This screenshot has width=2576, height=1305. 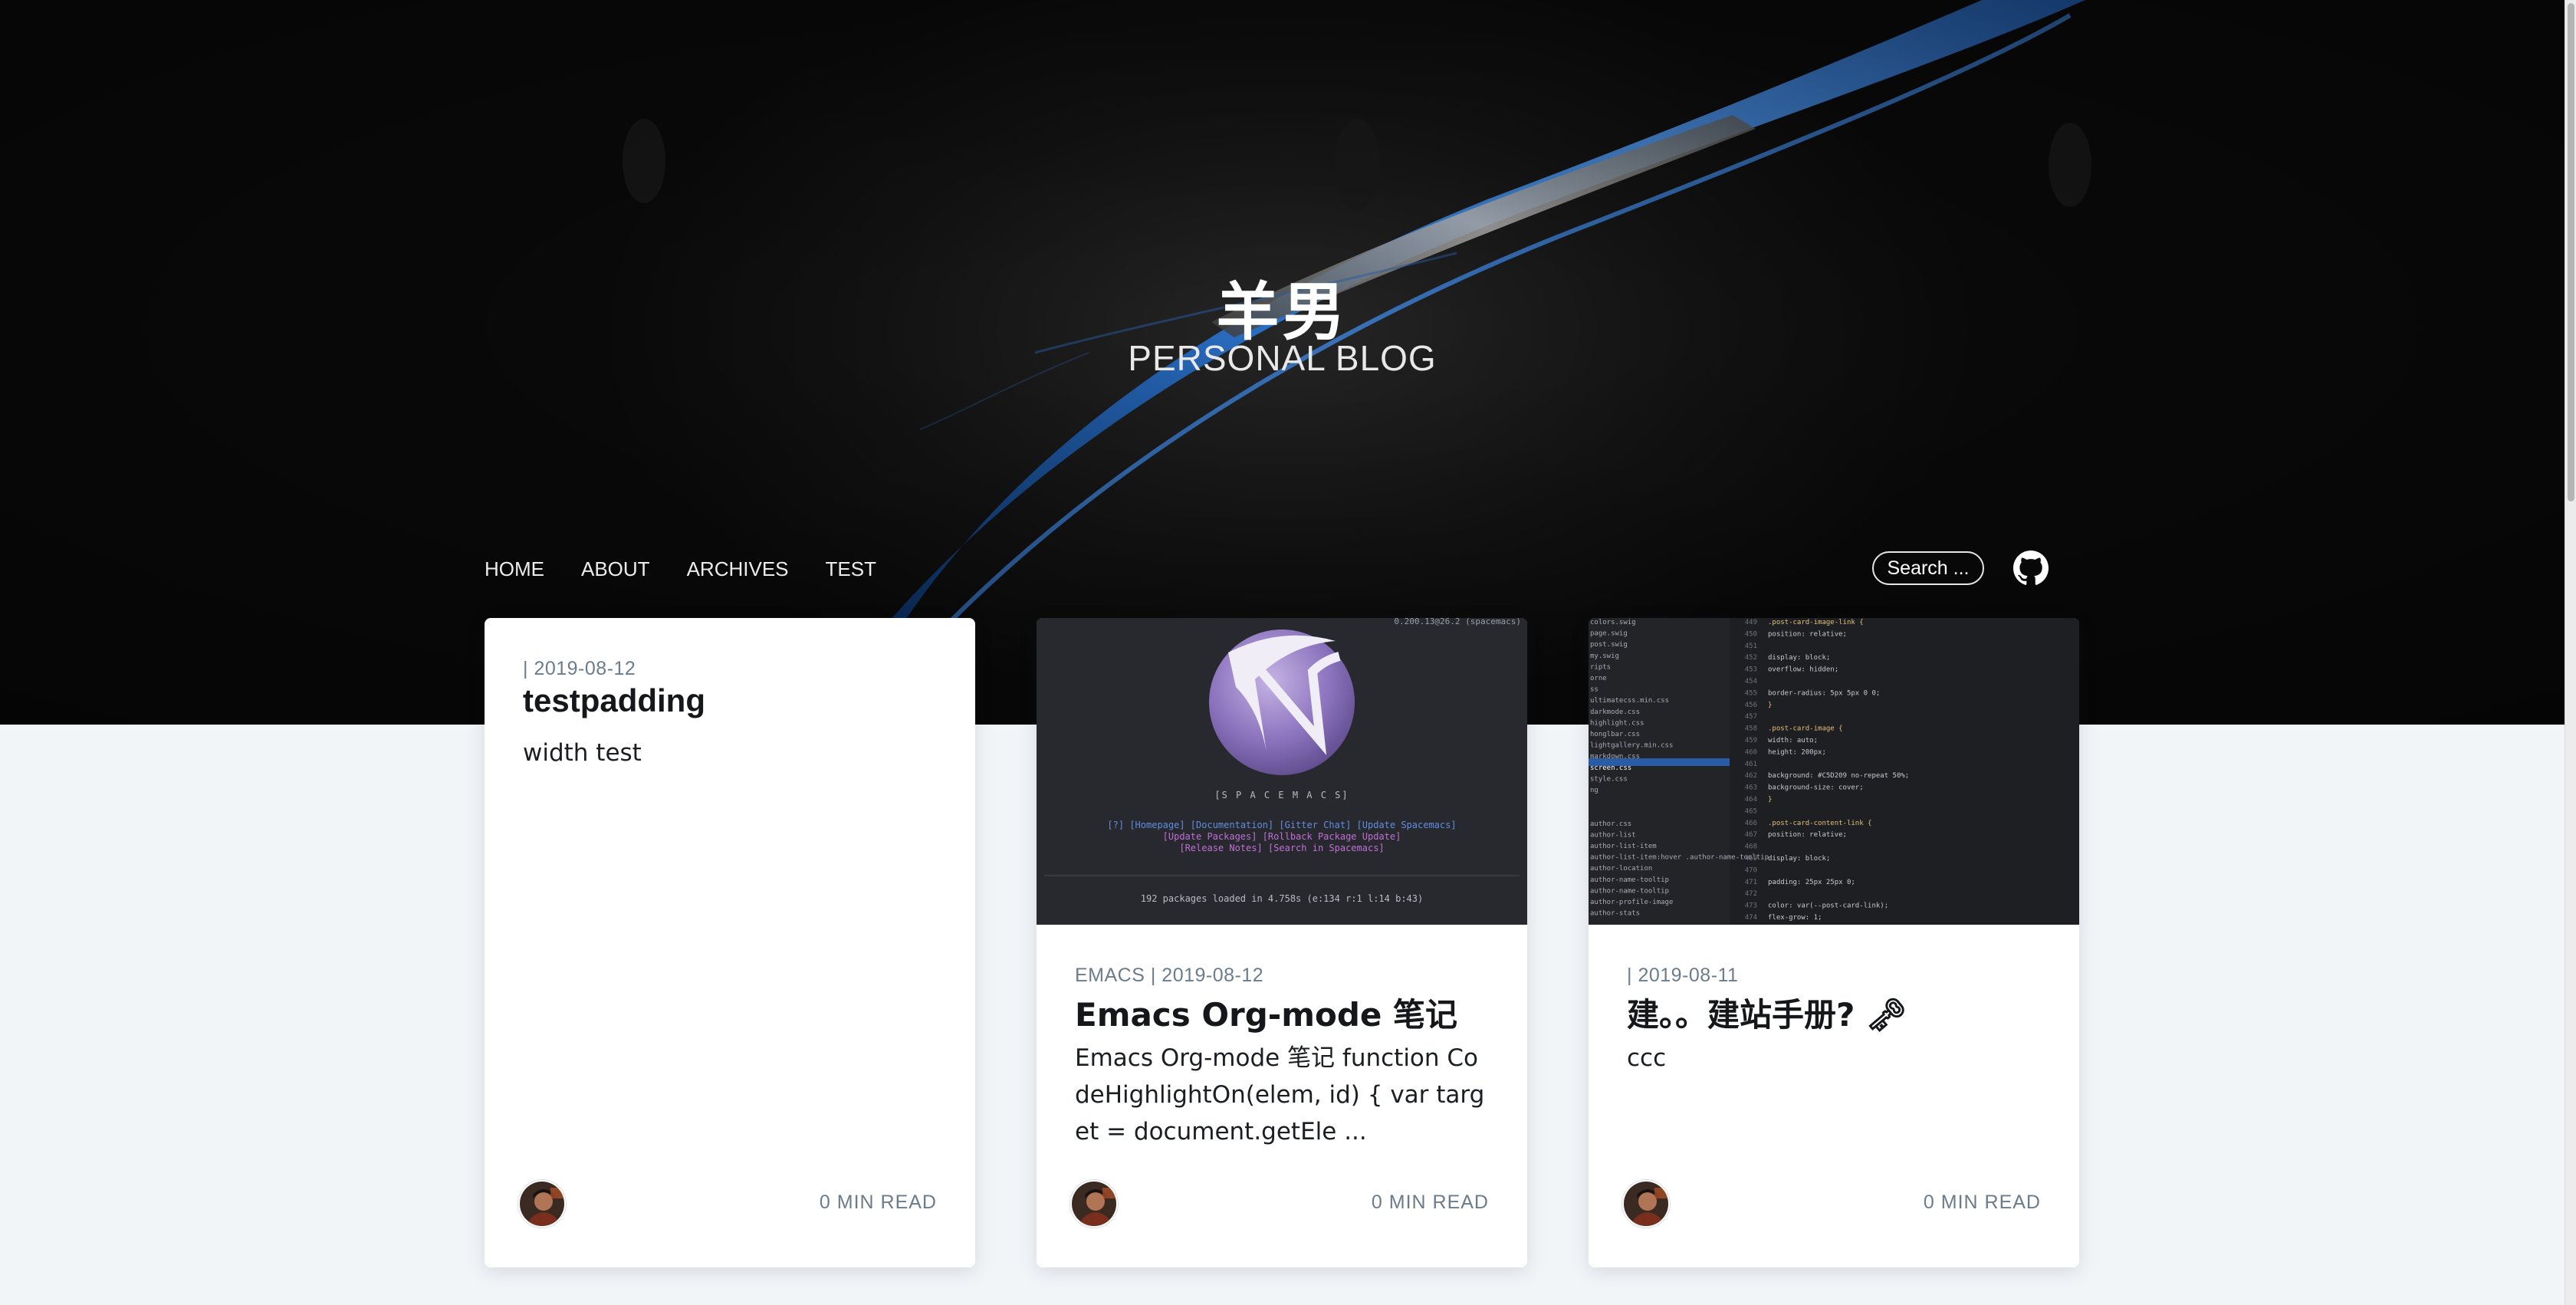 I want to click on file-tree-item: honglbar.css, so click(x=1615, y=734).